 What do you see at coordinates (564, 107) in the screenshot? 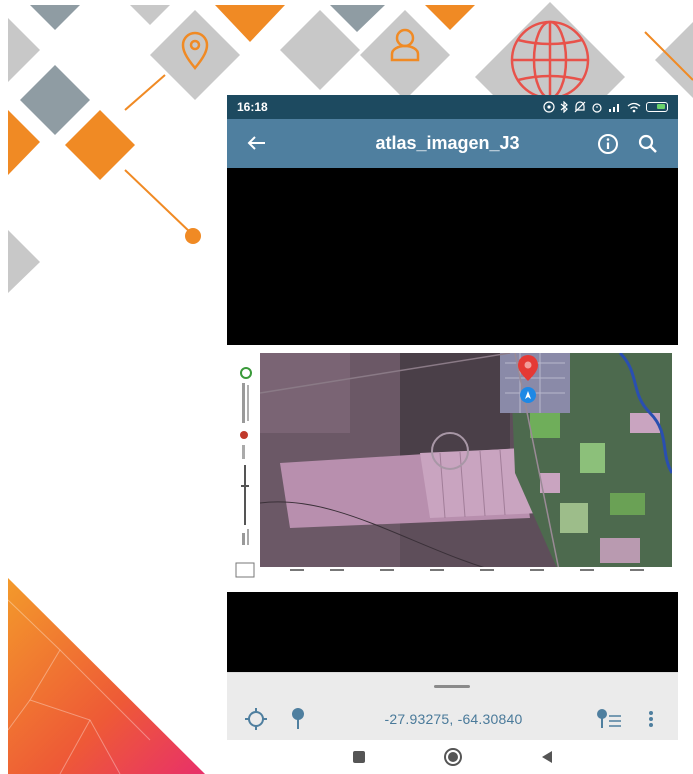
I see `bluetooth-icon` at bounding box center [564, 107].